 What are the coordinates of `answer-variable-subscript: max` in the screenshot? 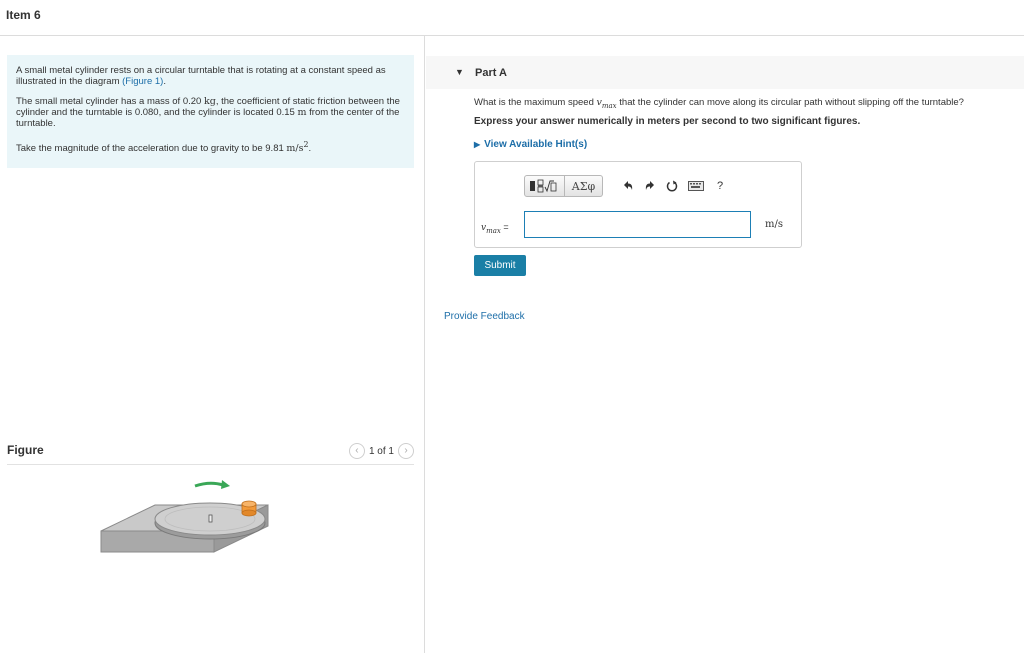 It's located at (493, 230).